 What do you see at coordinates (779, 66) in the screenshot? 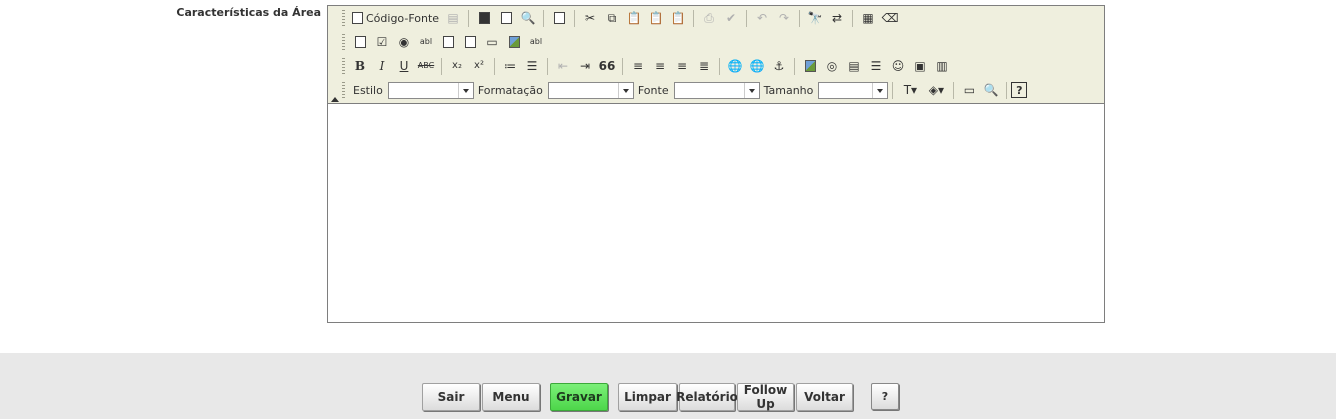
I see `anchor-icon: ⚓` at bounding box center [779, 66].